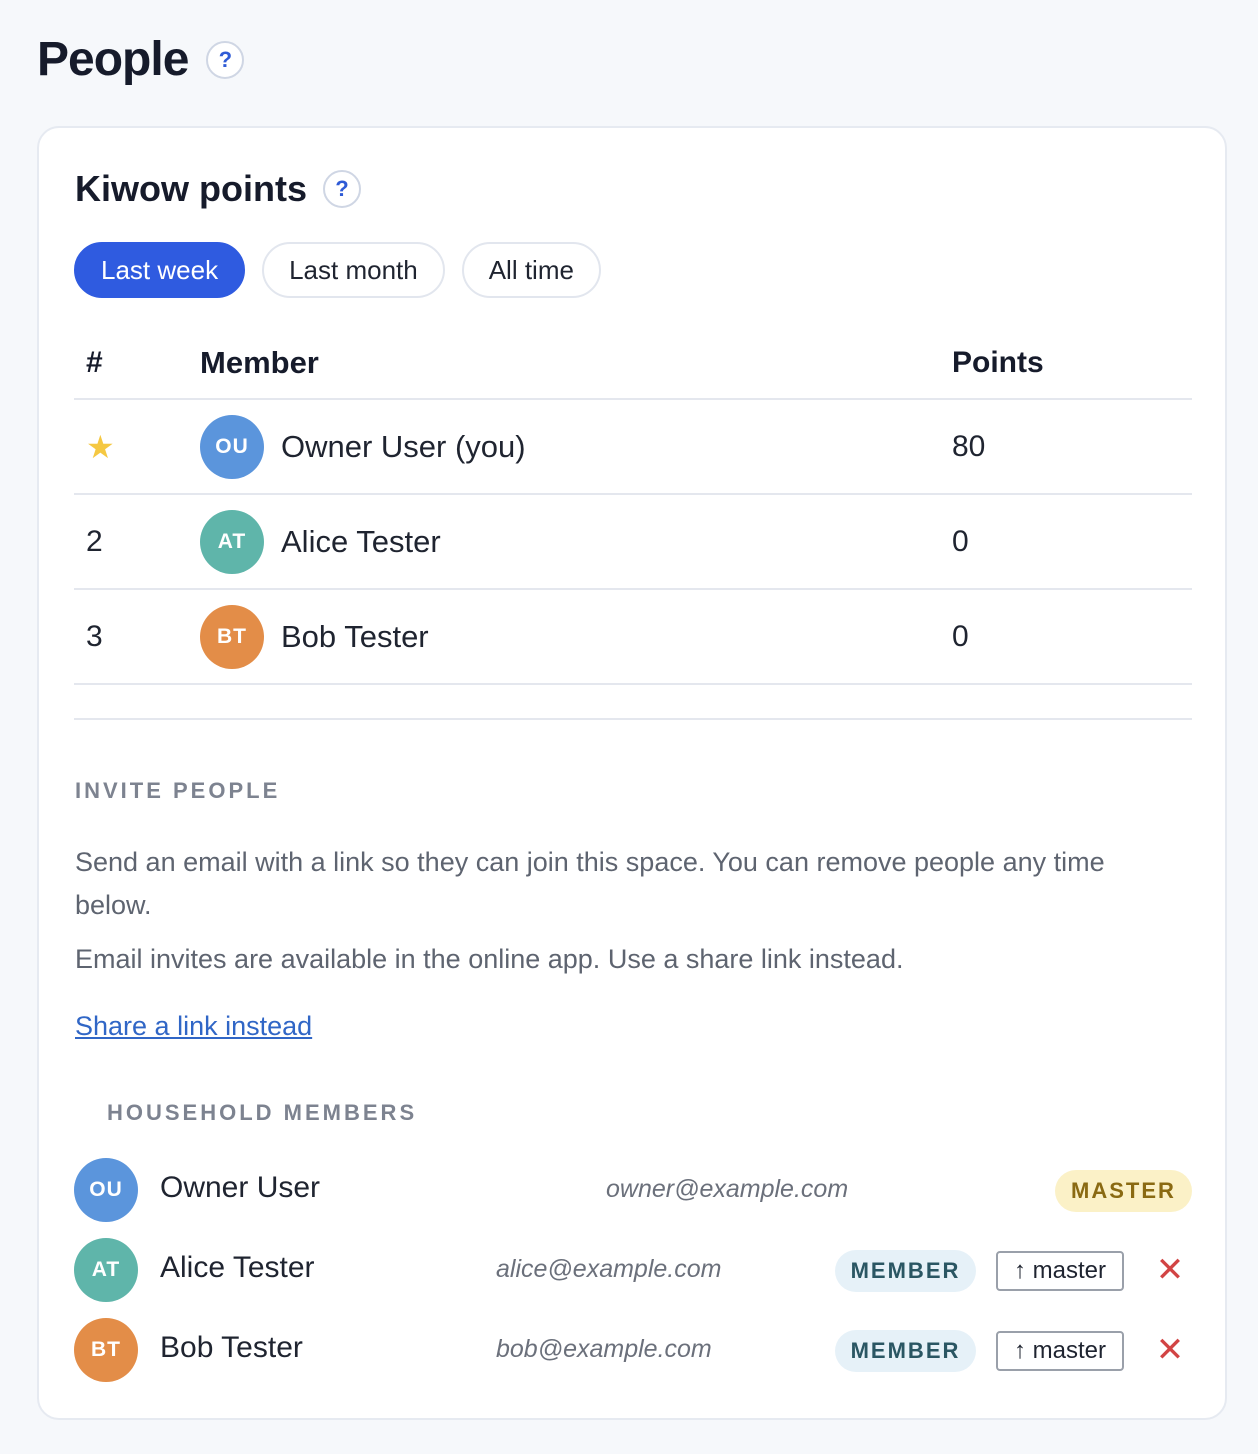  I want to click on period-tabs: Last week Last month All time, so click(337, 270).